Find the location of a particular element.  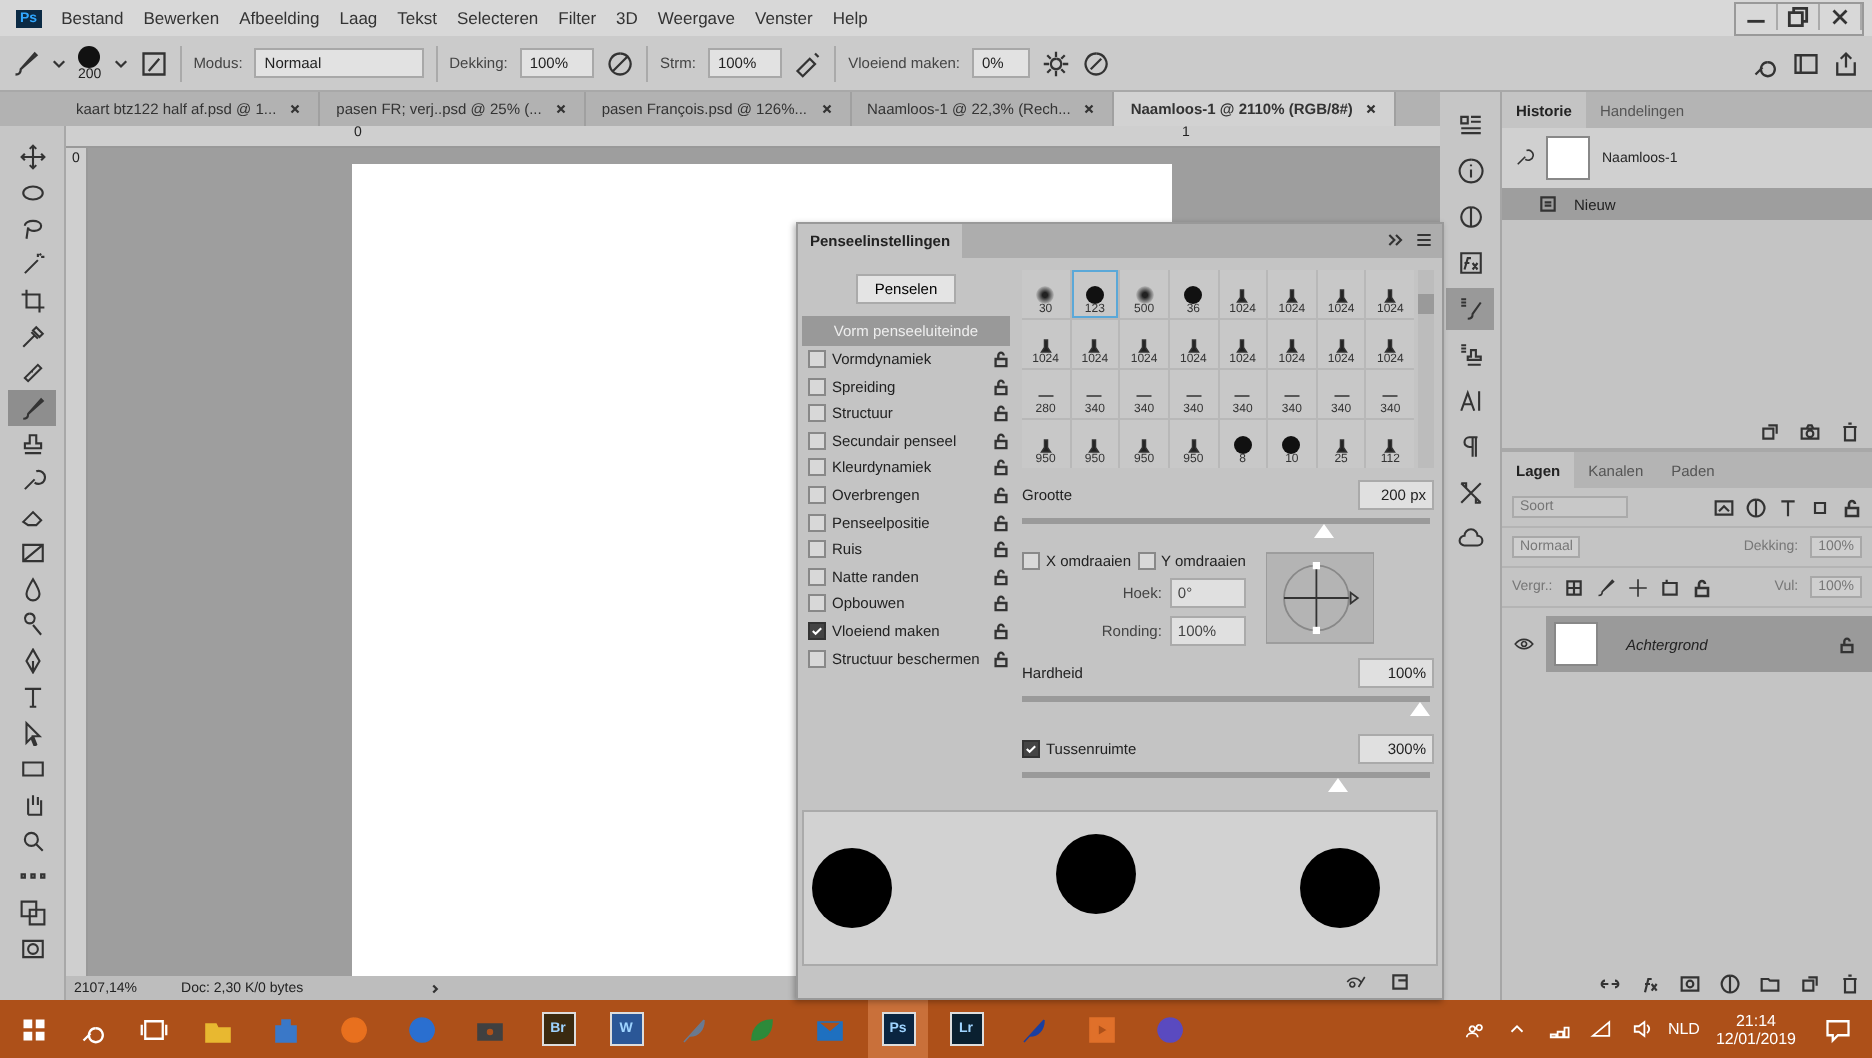

gradient-icon is located at coordinates (32, 552).